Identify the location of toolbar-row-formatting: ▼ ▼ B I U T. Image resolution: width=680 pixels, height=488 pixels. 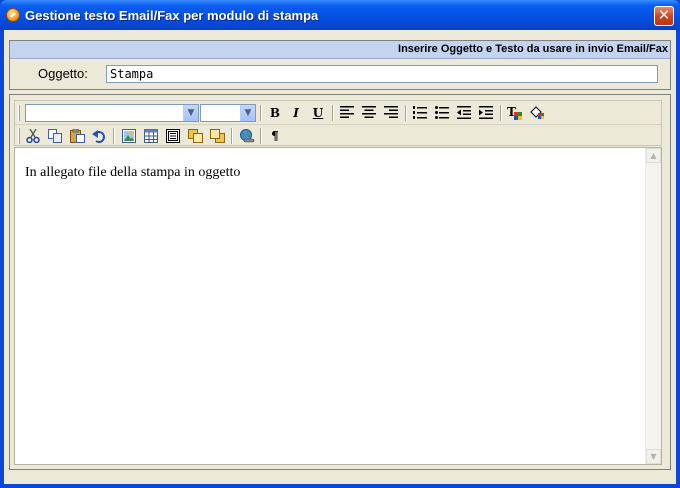
(338, 113).